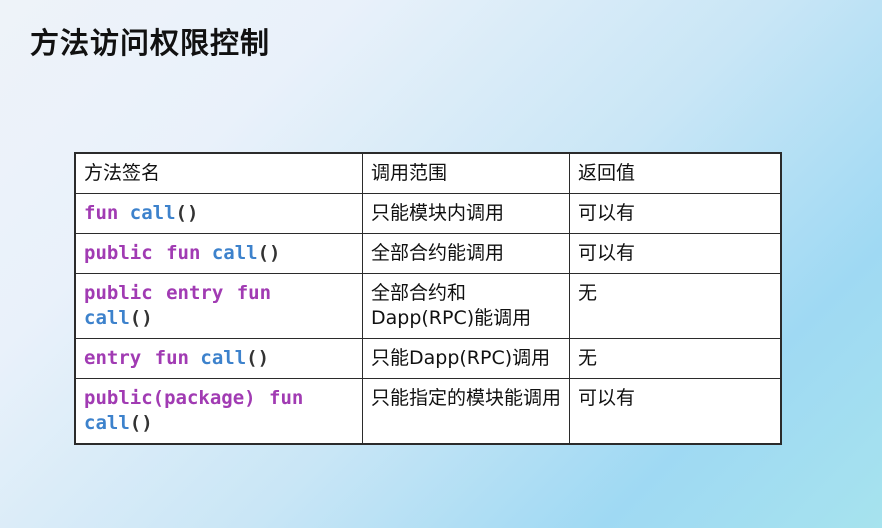 This screenshot has height=528, width=882. Describe the element at coordinates (675, 173) in the screenshot. I see `header-return: 返回值` at that location.